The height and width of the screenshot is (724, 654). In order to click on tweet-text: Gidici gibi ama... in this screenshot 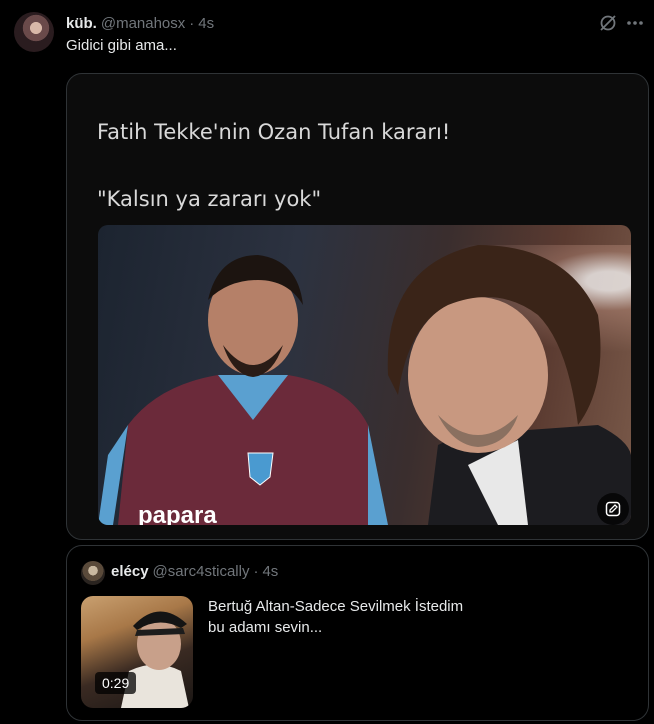, I will do `click(121, 45)`.